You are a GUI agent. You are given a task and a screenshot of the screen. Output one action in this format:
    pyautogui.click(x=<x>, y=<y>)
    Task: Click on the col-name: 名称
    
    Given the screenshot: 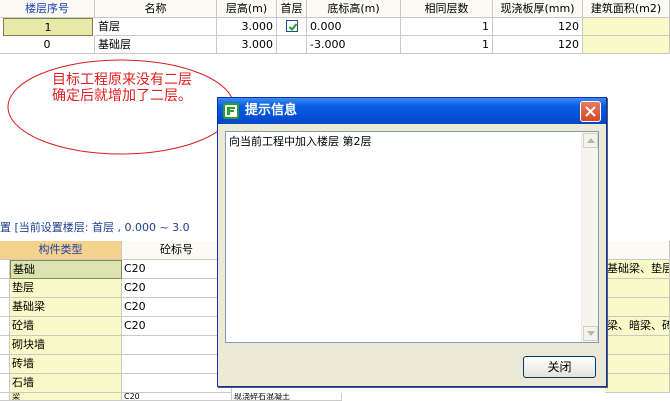 What is the action you would take?
    pyautogui.click(x=156, y=9)
    